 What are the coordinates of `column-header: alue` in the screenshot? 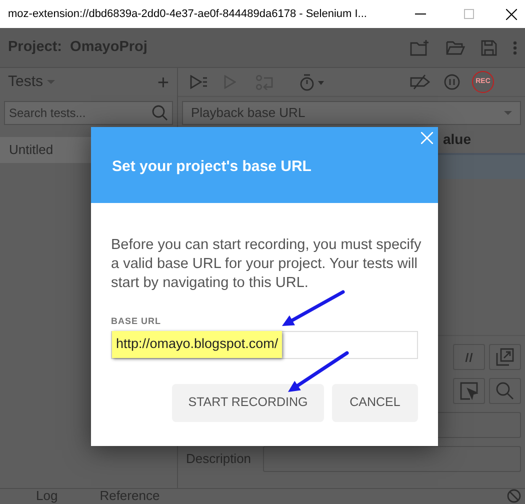 It's located at (457, 139).